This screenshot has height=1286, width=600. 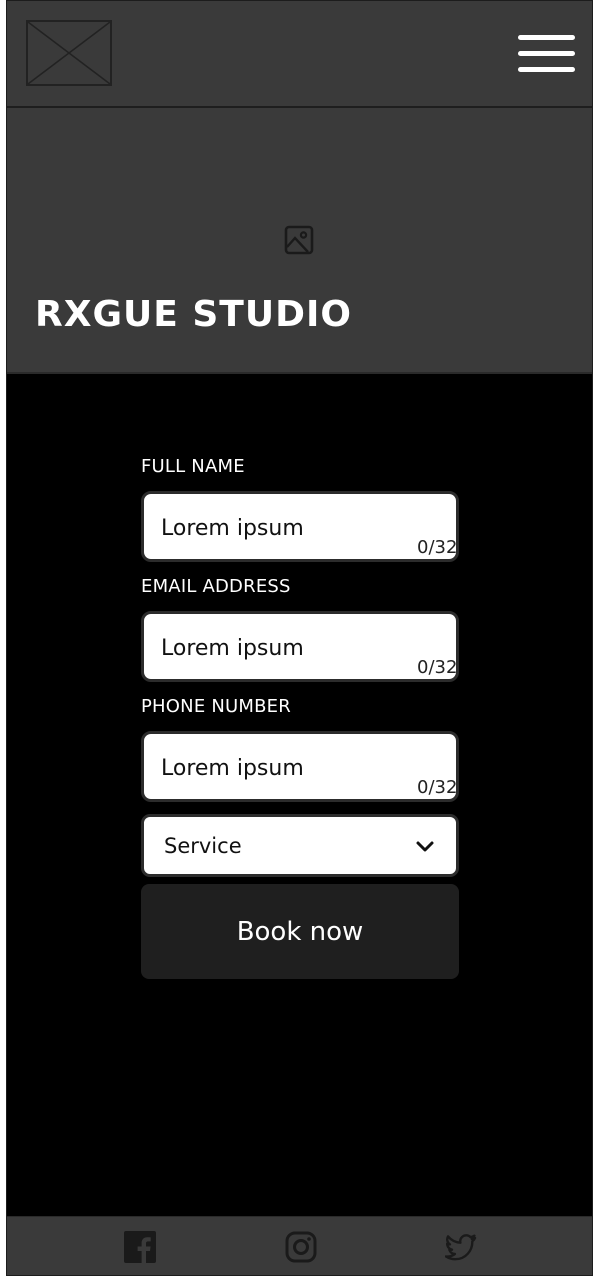 I want to click on facebook-icon, so click(x=140, y=1247).